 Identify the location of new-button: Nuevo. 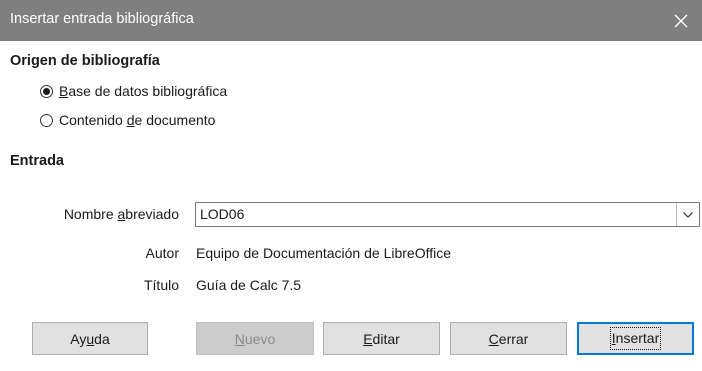
(255, 338).